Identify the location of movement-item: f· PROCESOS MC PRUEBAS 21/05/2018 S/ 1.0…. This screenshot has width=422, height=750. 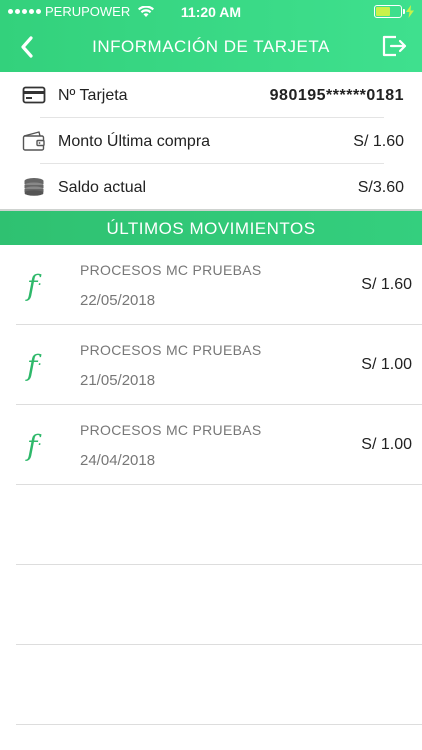
(211, 365).